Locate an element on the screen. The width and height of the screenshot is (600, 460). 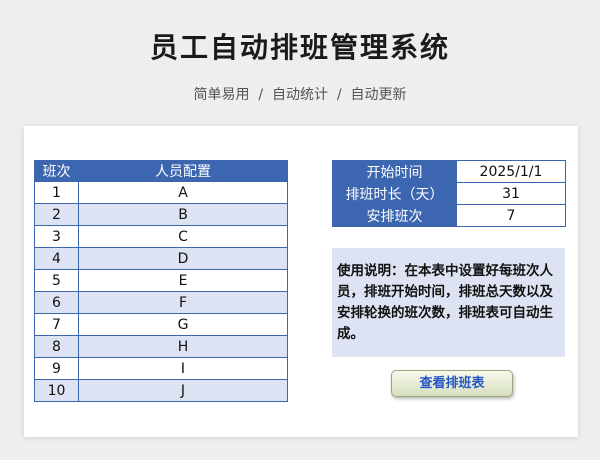
staff-cell: I is located at coordinates (183, 368).